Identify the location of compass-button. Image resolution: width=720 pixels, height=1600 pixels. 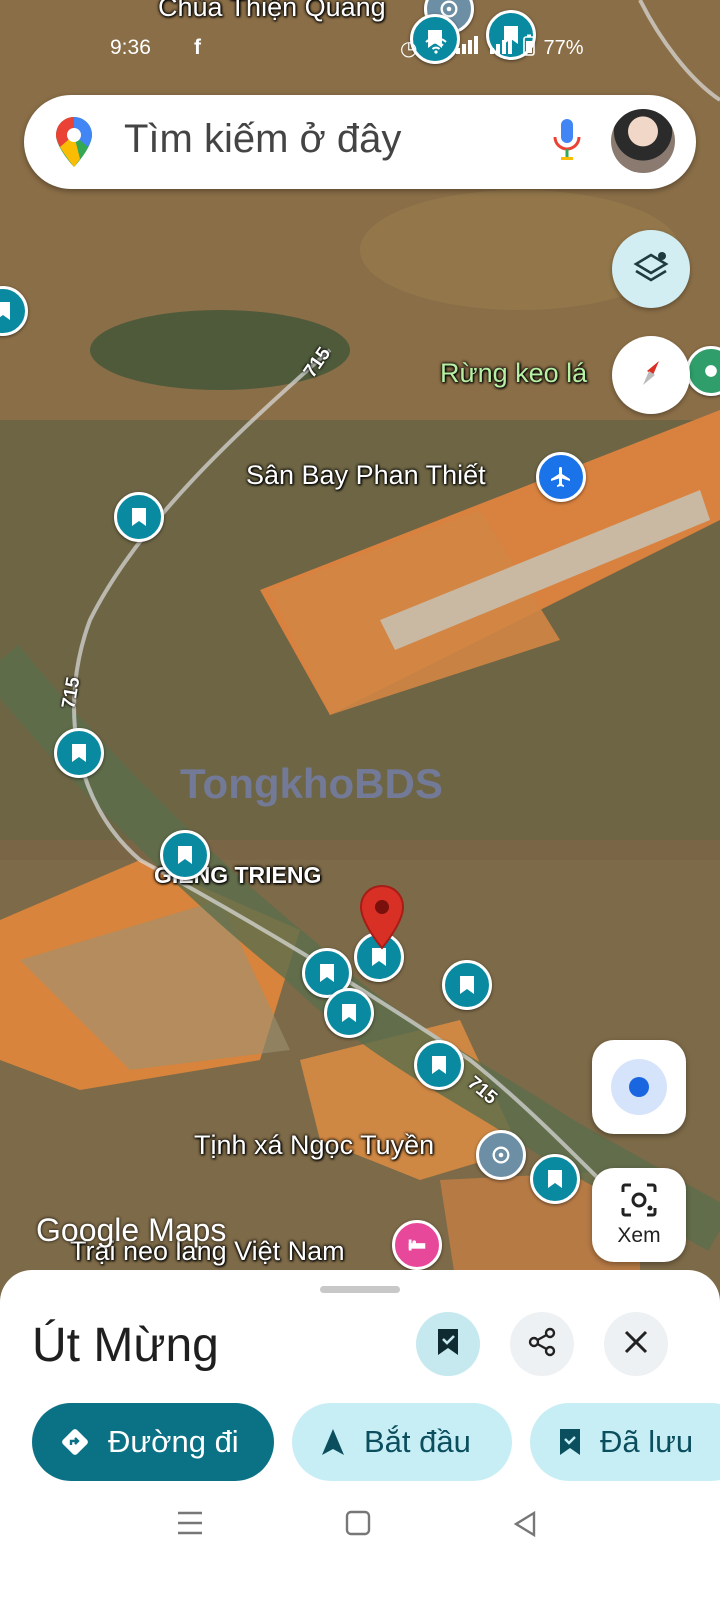
(651, 375).